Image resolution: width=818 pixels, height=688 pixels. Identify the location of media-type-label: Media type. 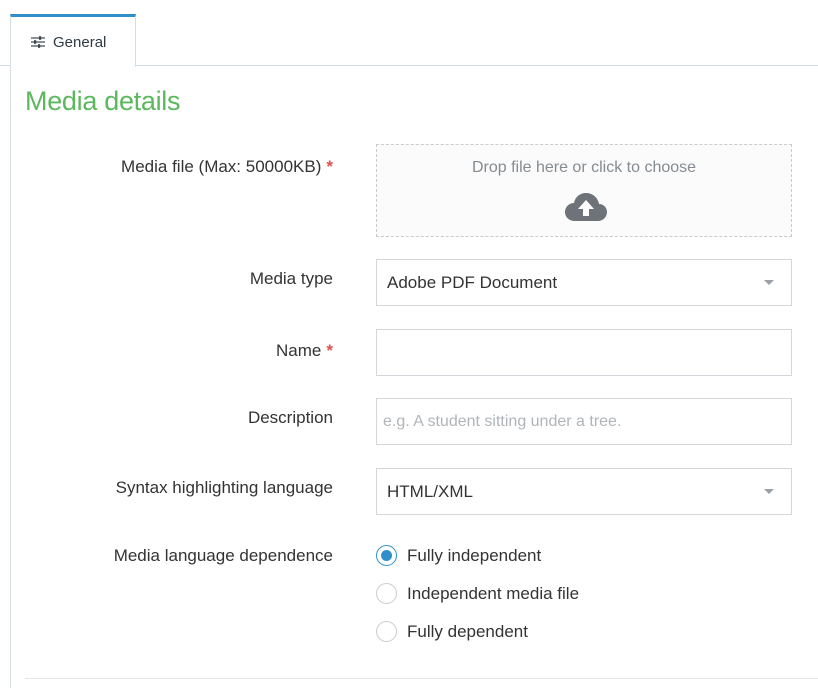
(291, 278).